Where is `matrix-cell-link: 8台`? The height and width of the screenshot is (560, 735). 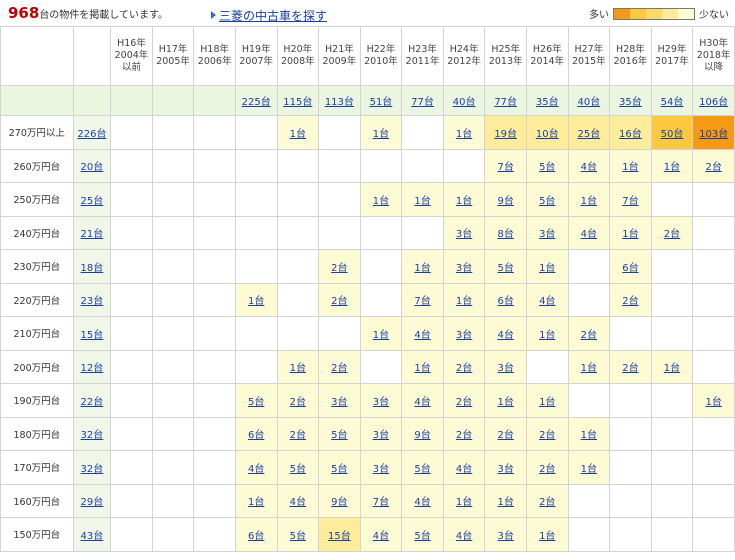
matrix-cell-link: 8台 is located at coordinates (505, 234).